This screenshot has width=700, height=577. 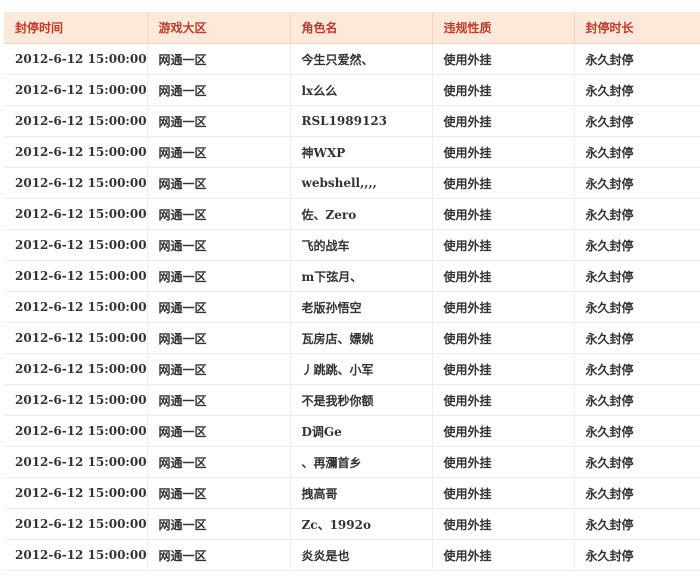 I want to click on header-ban-duration: 封停时长, so click(x=637, y=28).